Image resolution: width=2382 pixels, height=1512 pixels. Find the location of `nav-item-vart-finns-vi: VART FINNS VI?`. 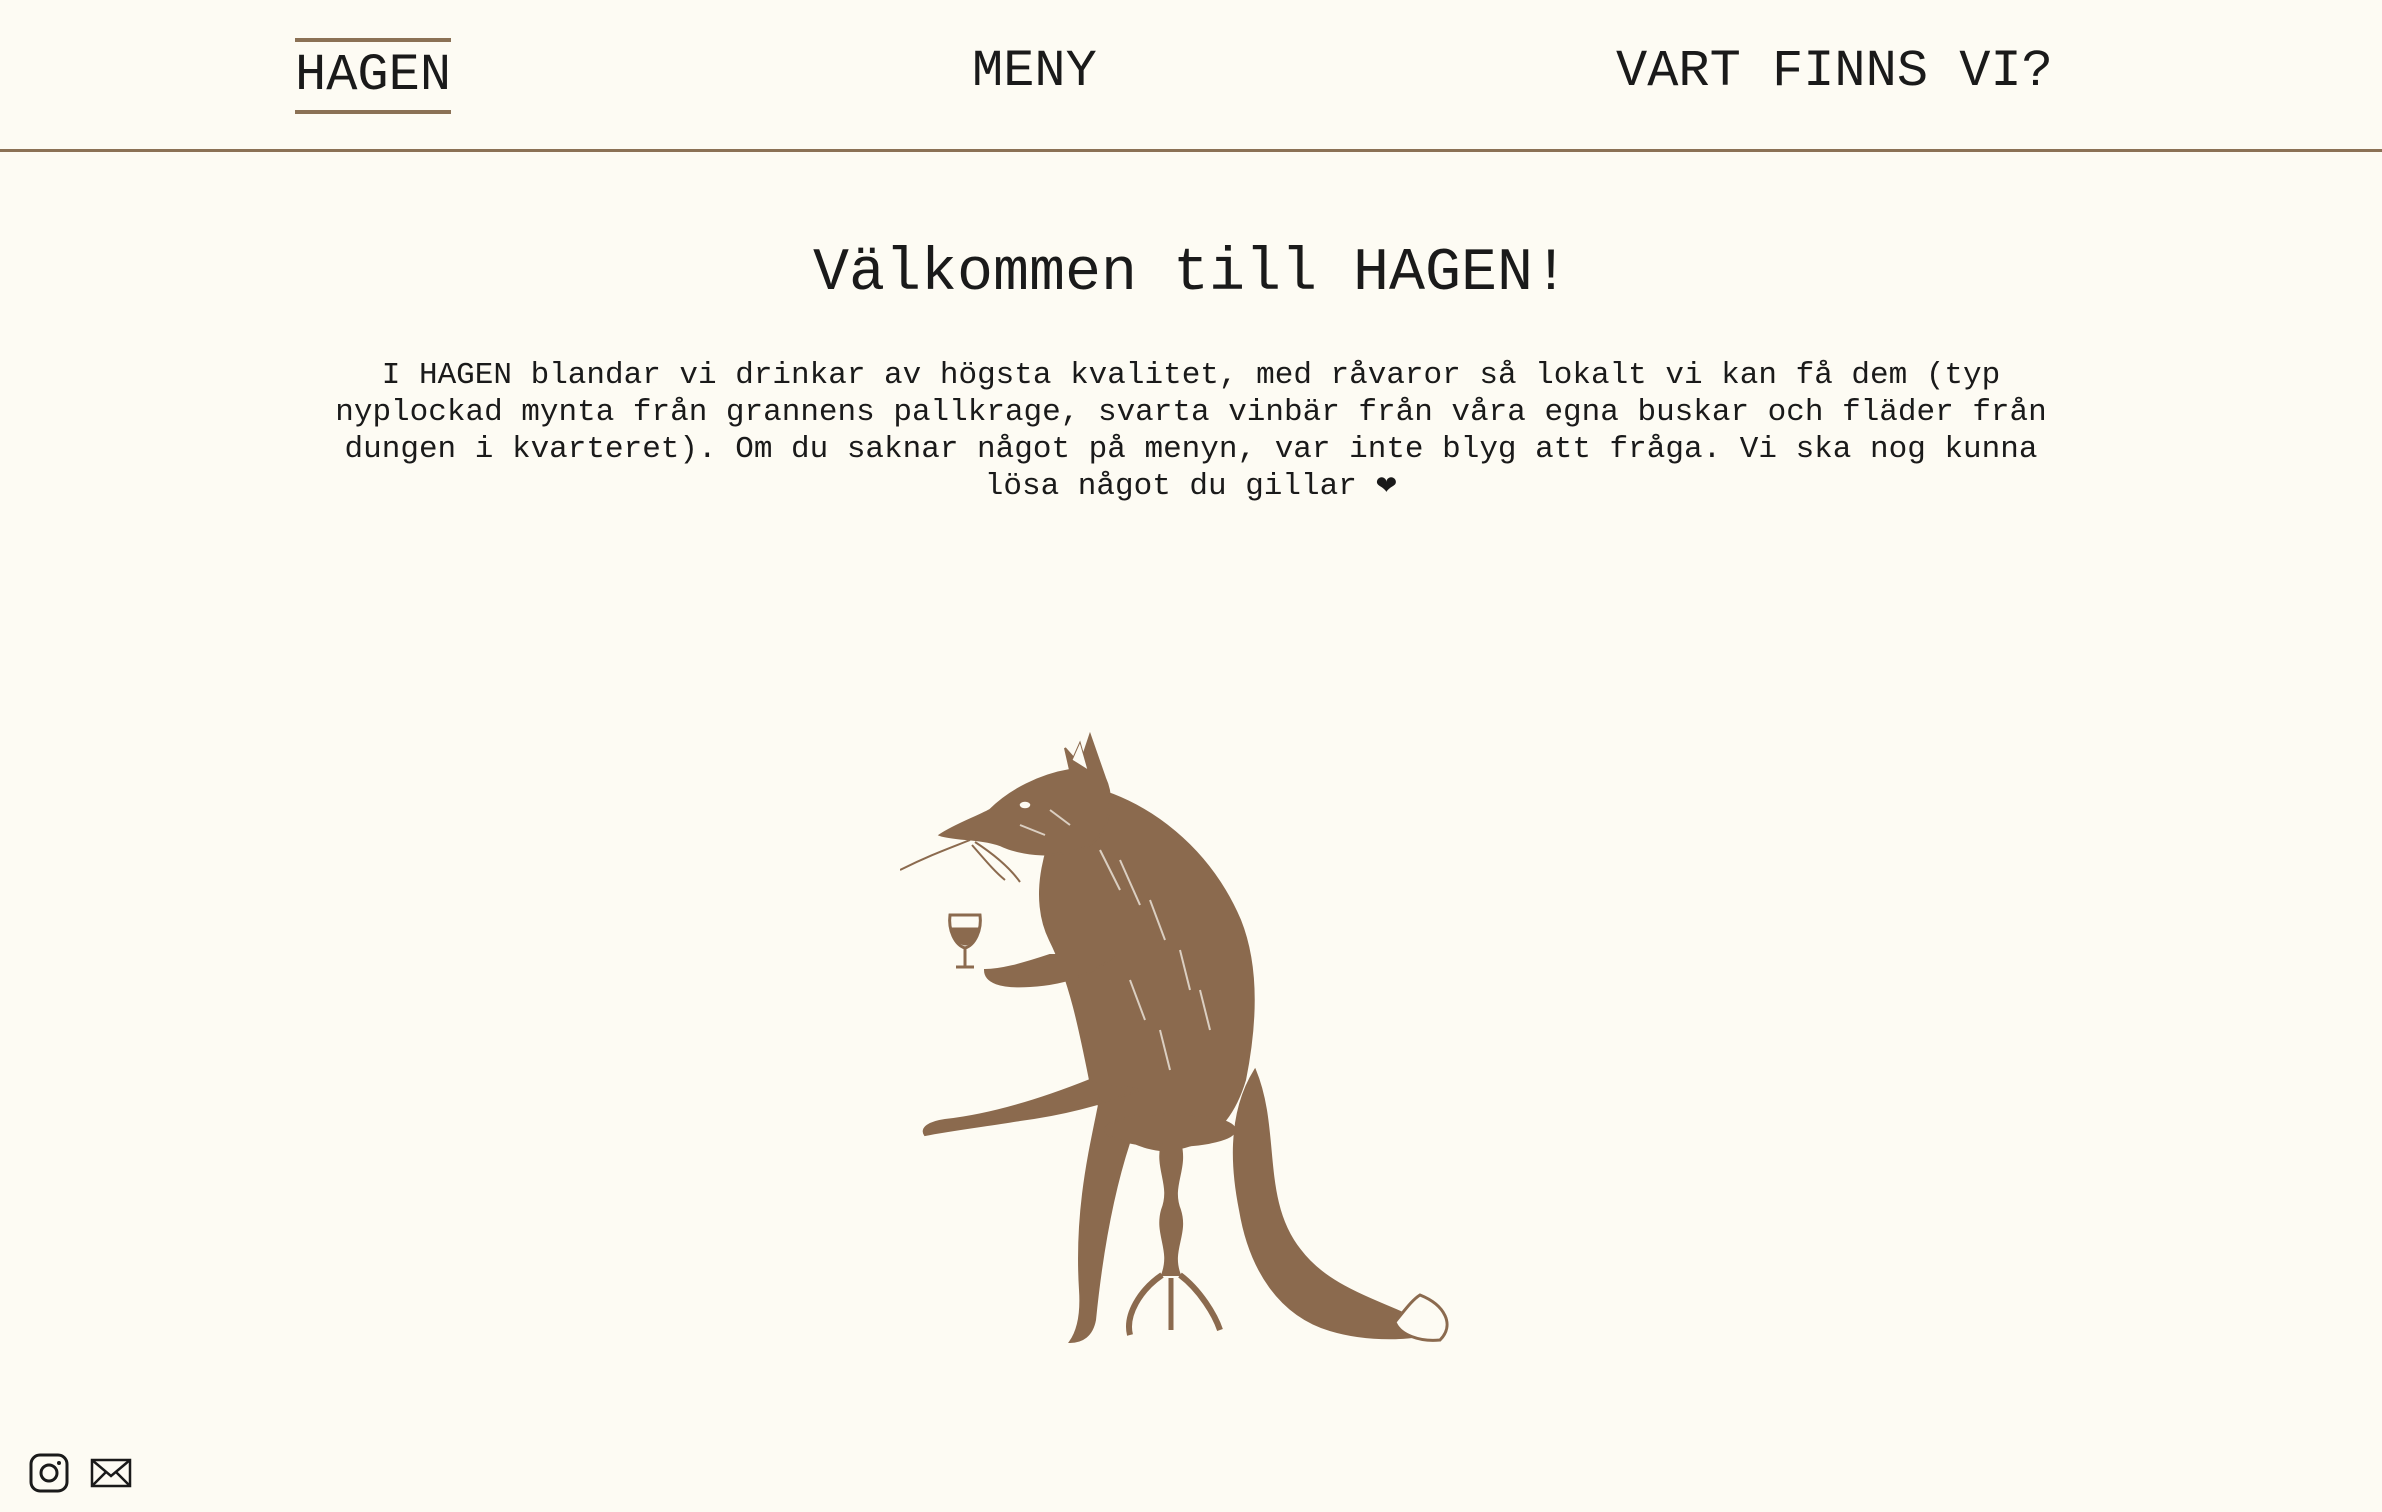

nav-item-vart-finns-vi: VART FINNS VI? is located at coordinates (1834, 72).